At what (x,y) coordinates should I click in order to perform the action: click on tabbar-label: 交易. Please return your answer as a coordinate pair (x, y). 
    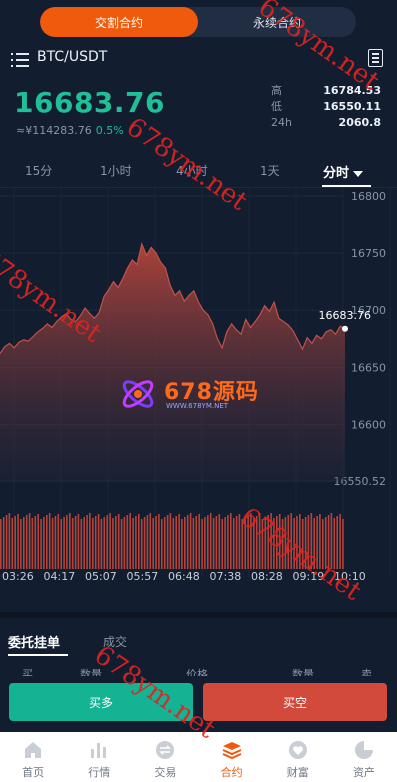
    Looking at the image, I should click on (165, 772).